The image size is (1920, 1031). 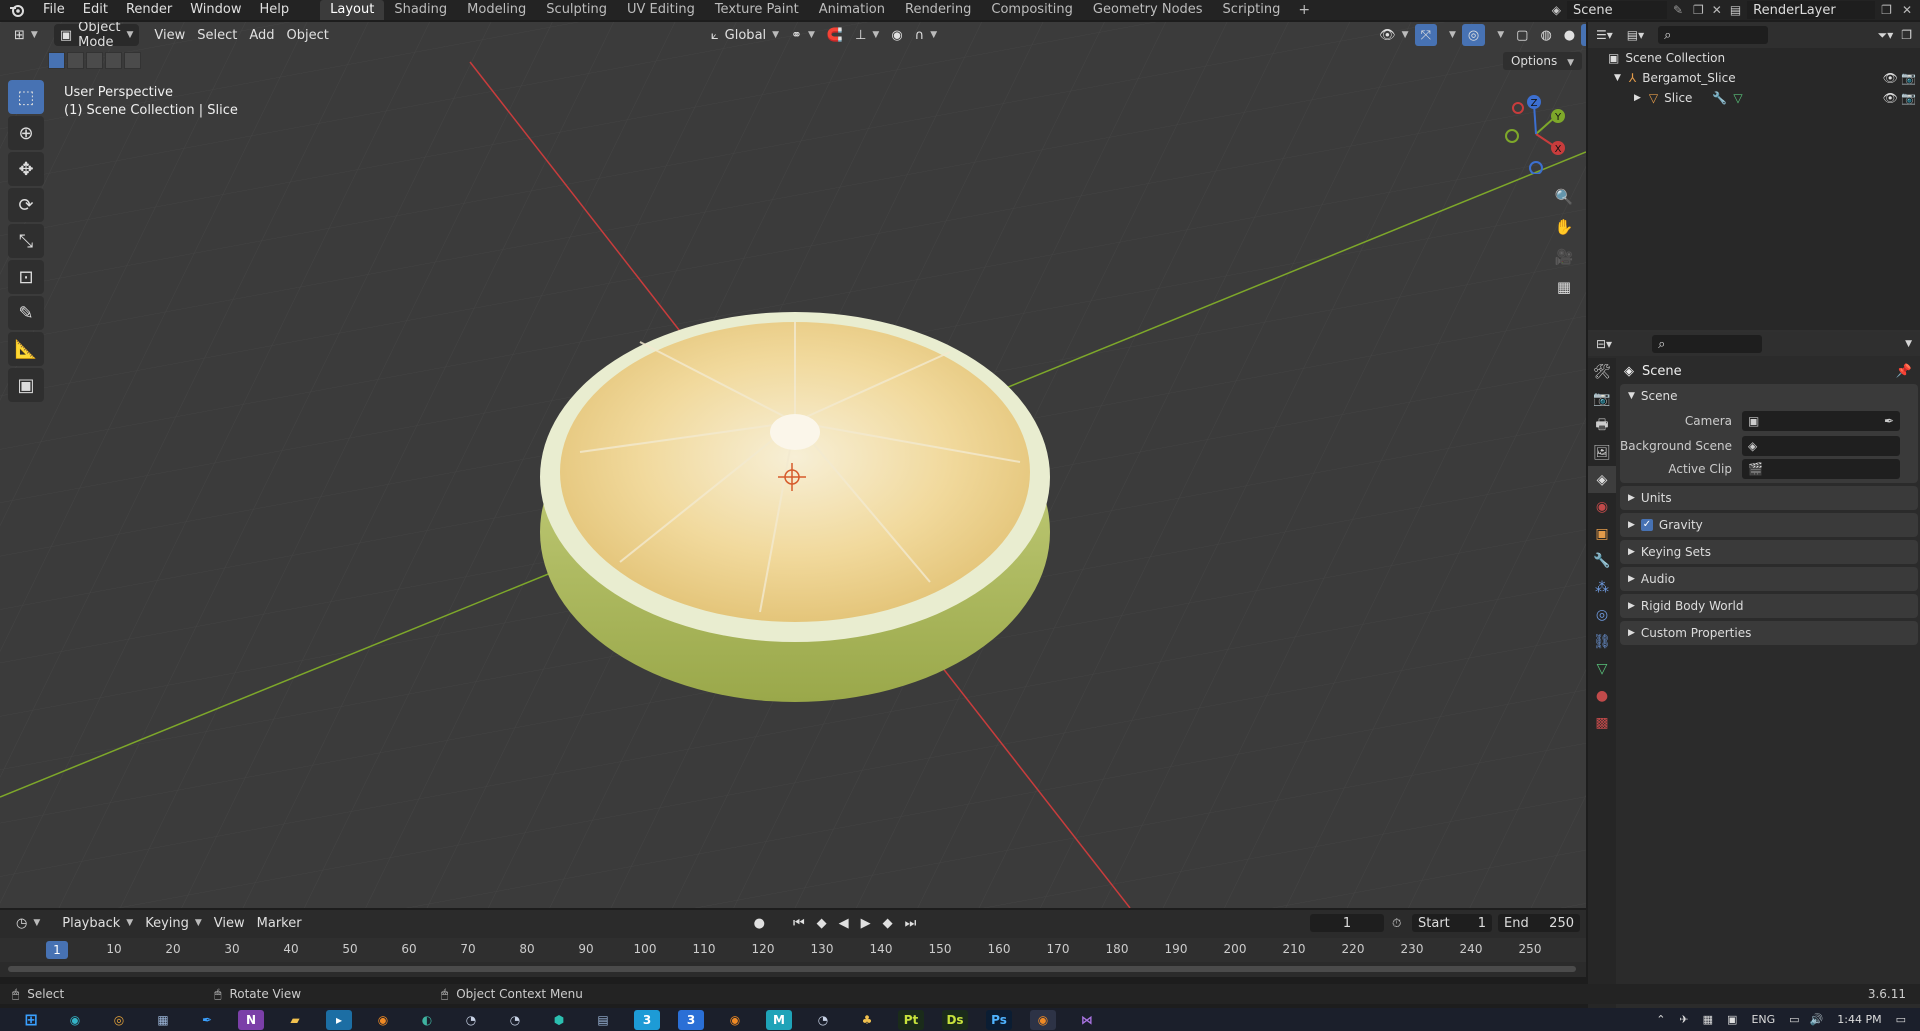 I want to click on keying-sets-panel-header: ▶ Keying Sets, so click(x=1769, y=552).